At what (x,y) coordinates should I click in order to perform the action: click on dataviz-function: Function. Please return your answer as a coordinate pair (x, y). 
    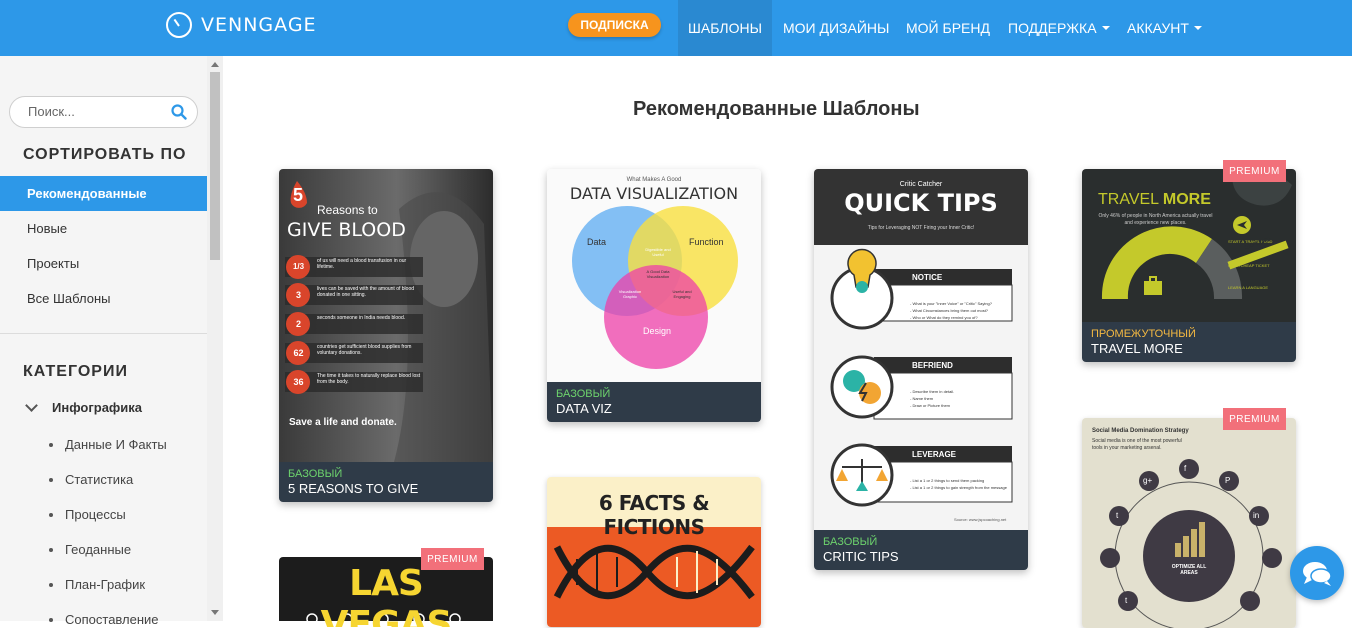
    Looking at the image, I should click on (706, 242).